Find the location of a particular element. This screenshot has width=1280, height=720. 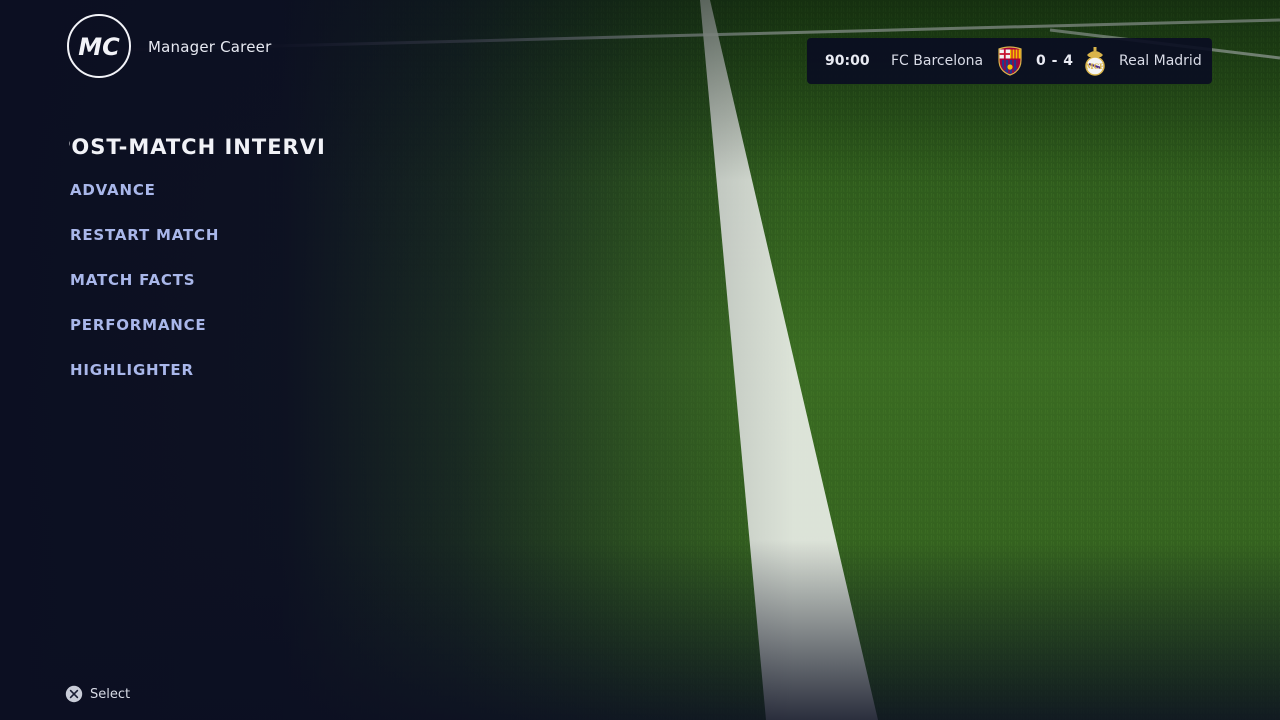

cross-button-icon is located at coordinates (74, 694).